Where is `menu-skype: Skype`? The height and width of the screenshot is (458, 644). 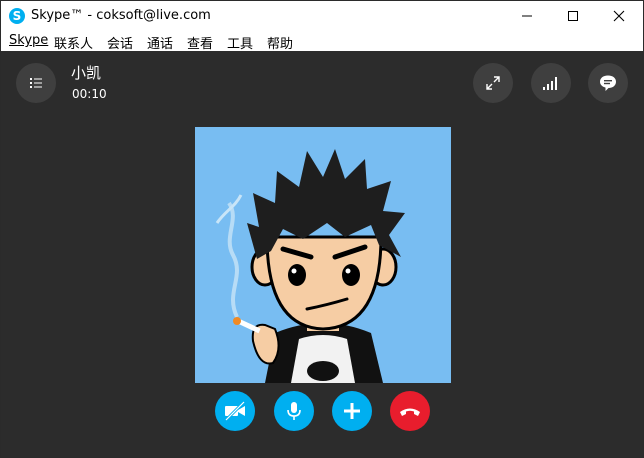 menu-skype: Skype is located at coordinates (28, 40).